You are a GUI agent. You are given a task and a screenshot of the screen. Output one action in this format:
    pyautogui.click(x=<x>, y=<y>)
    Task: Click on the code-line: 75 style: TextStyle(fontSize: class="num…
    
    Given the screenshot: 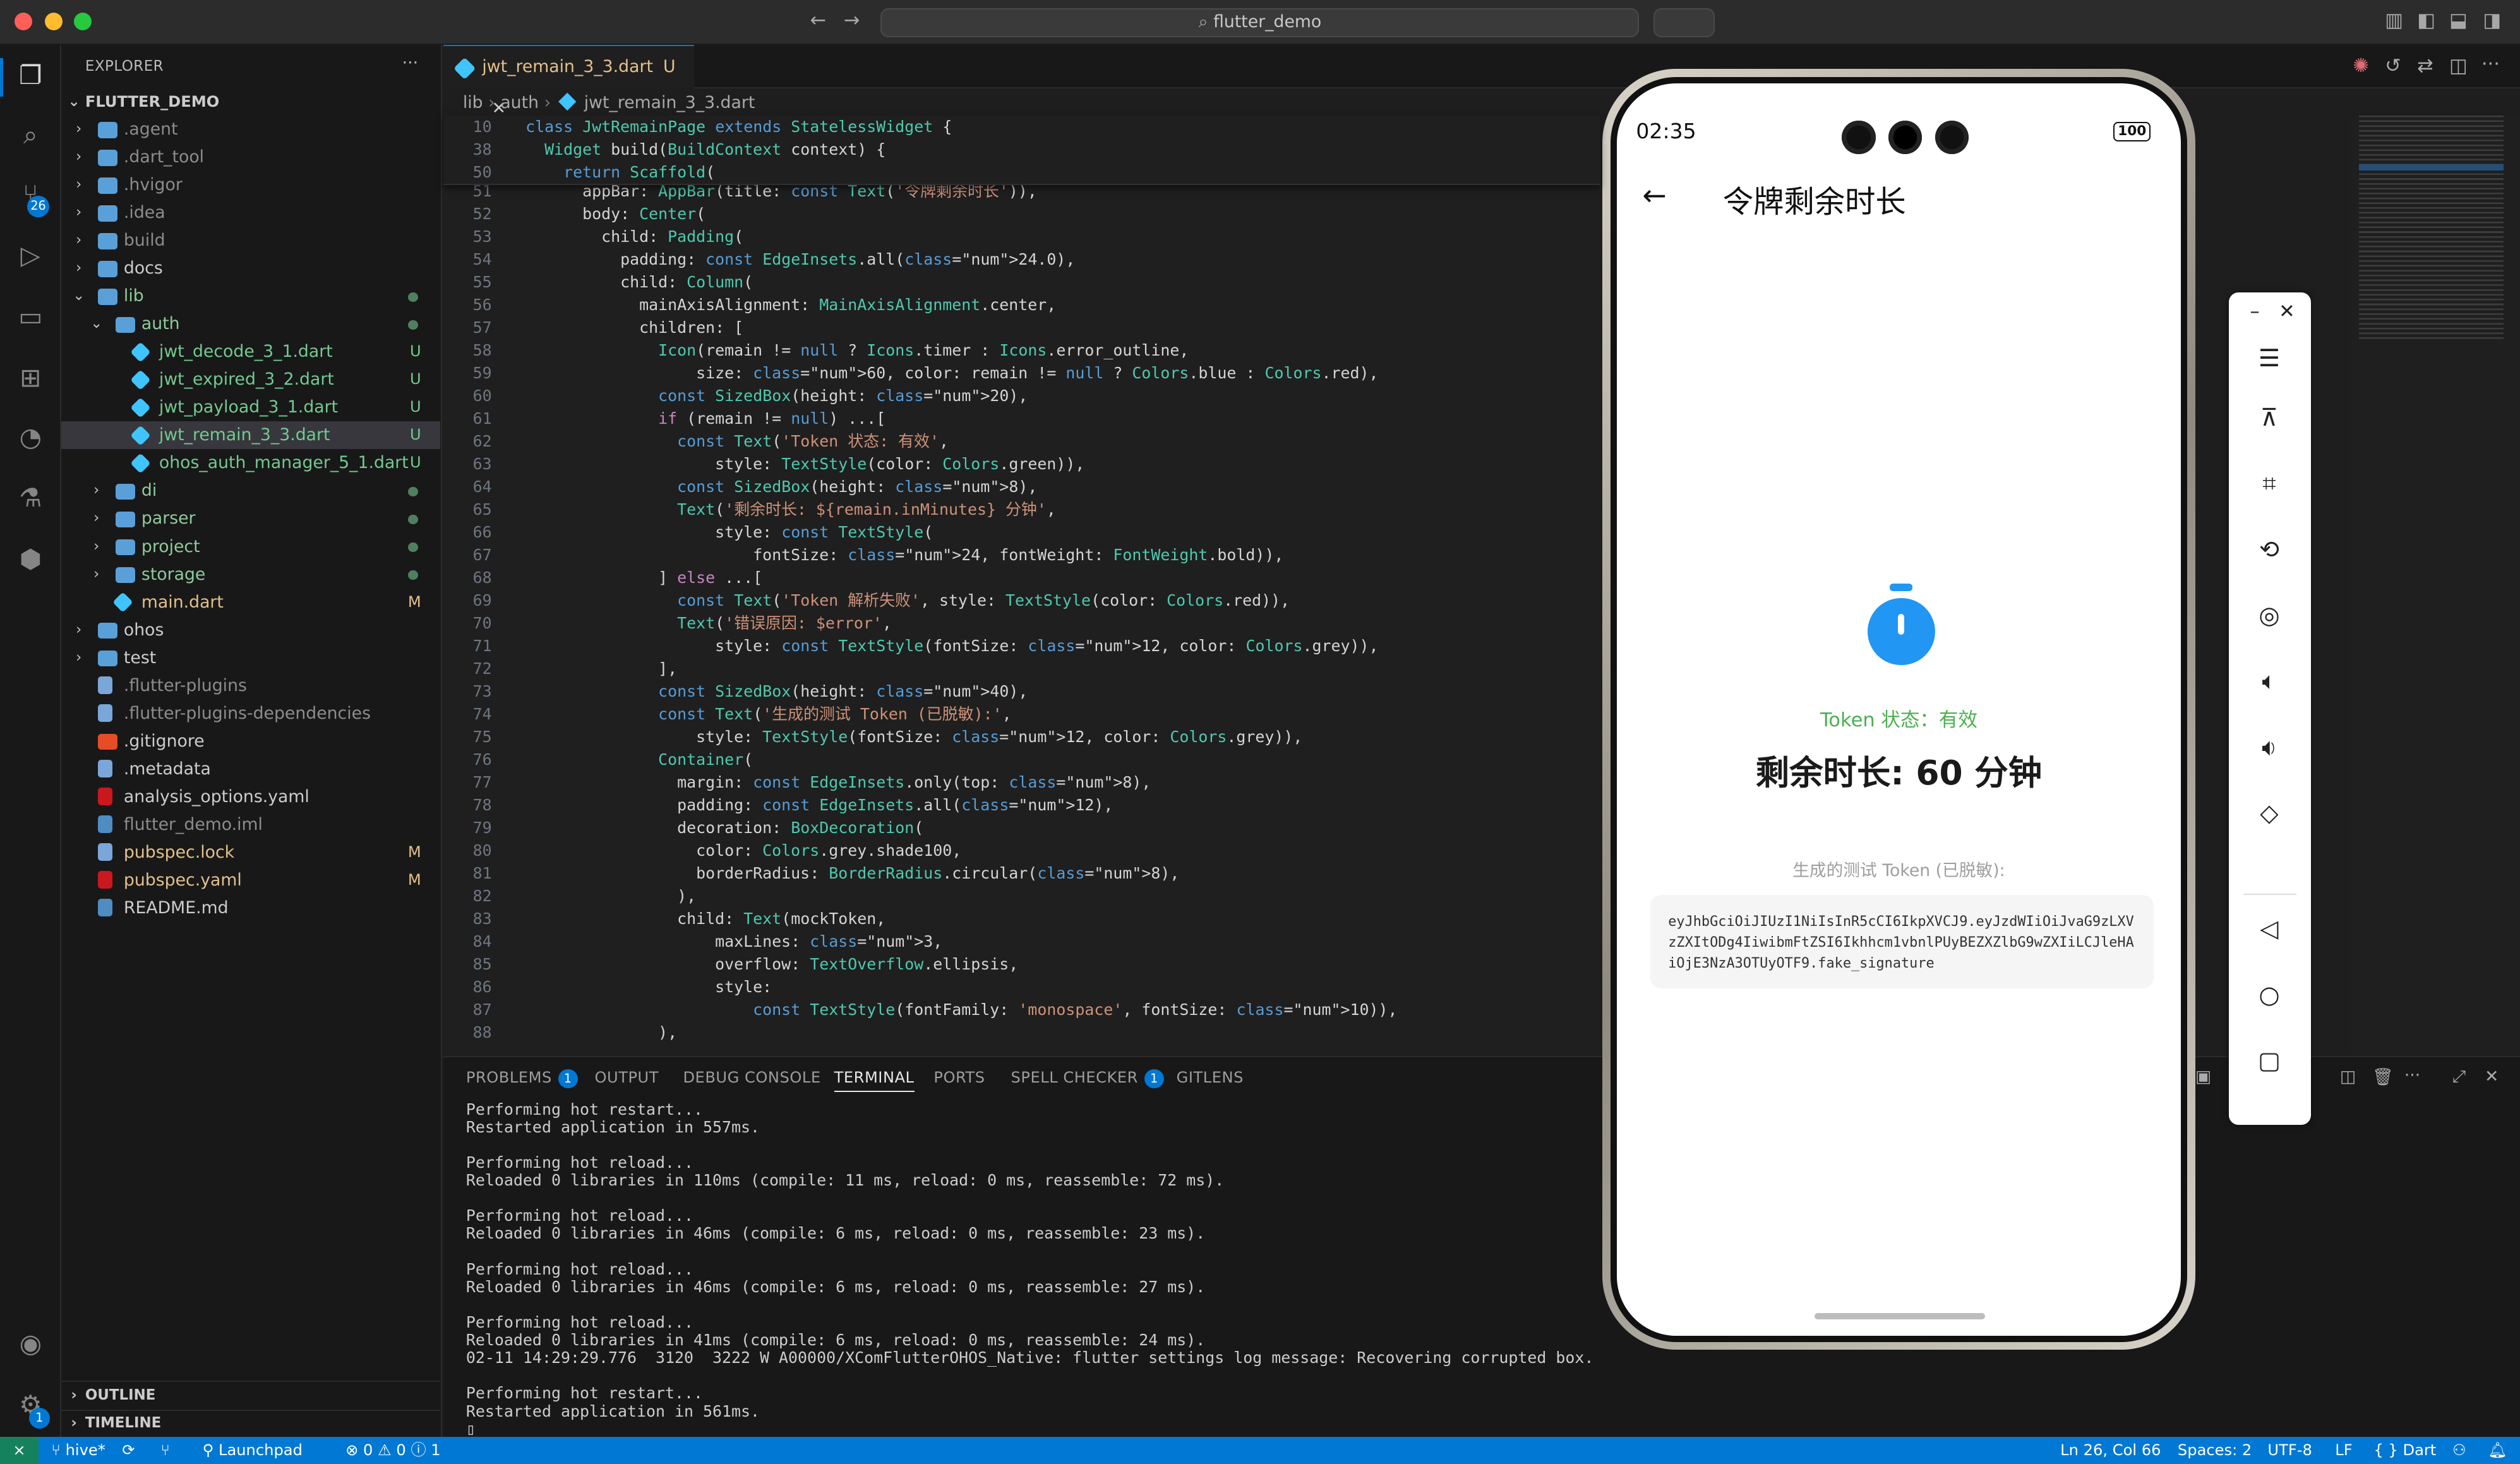 What is the action you would take?
    pyautogui.click(x=1021, y=737)
    